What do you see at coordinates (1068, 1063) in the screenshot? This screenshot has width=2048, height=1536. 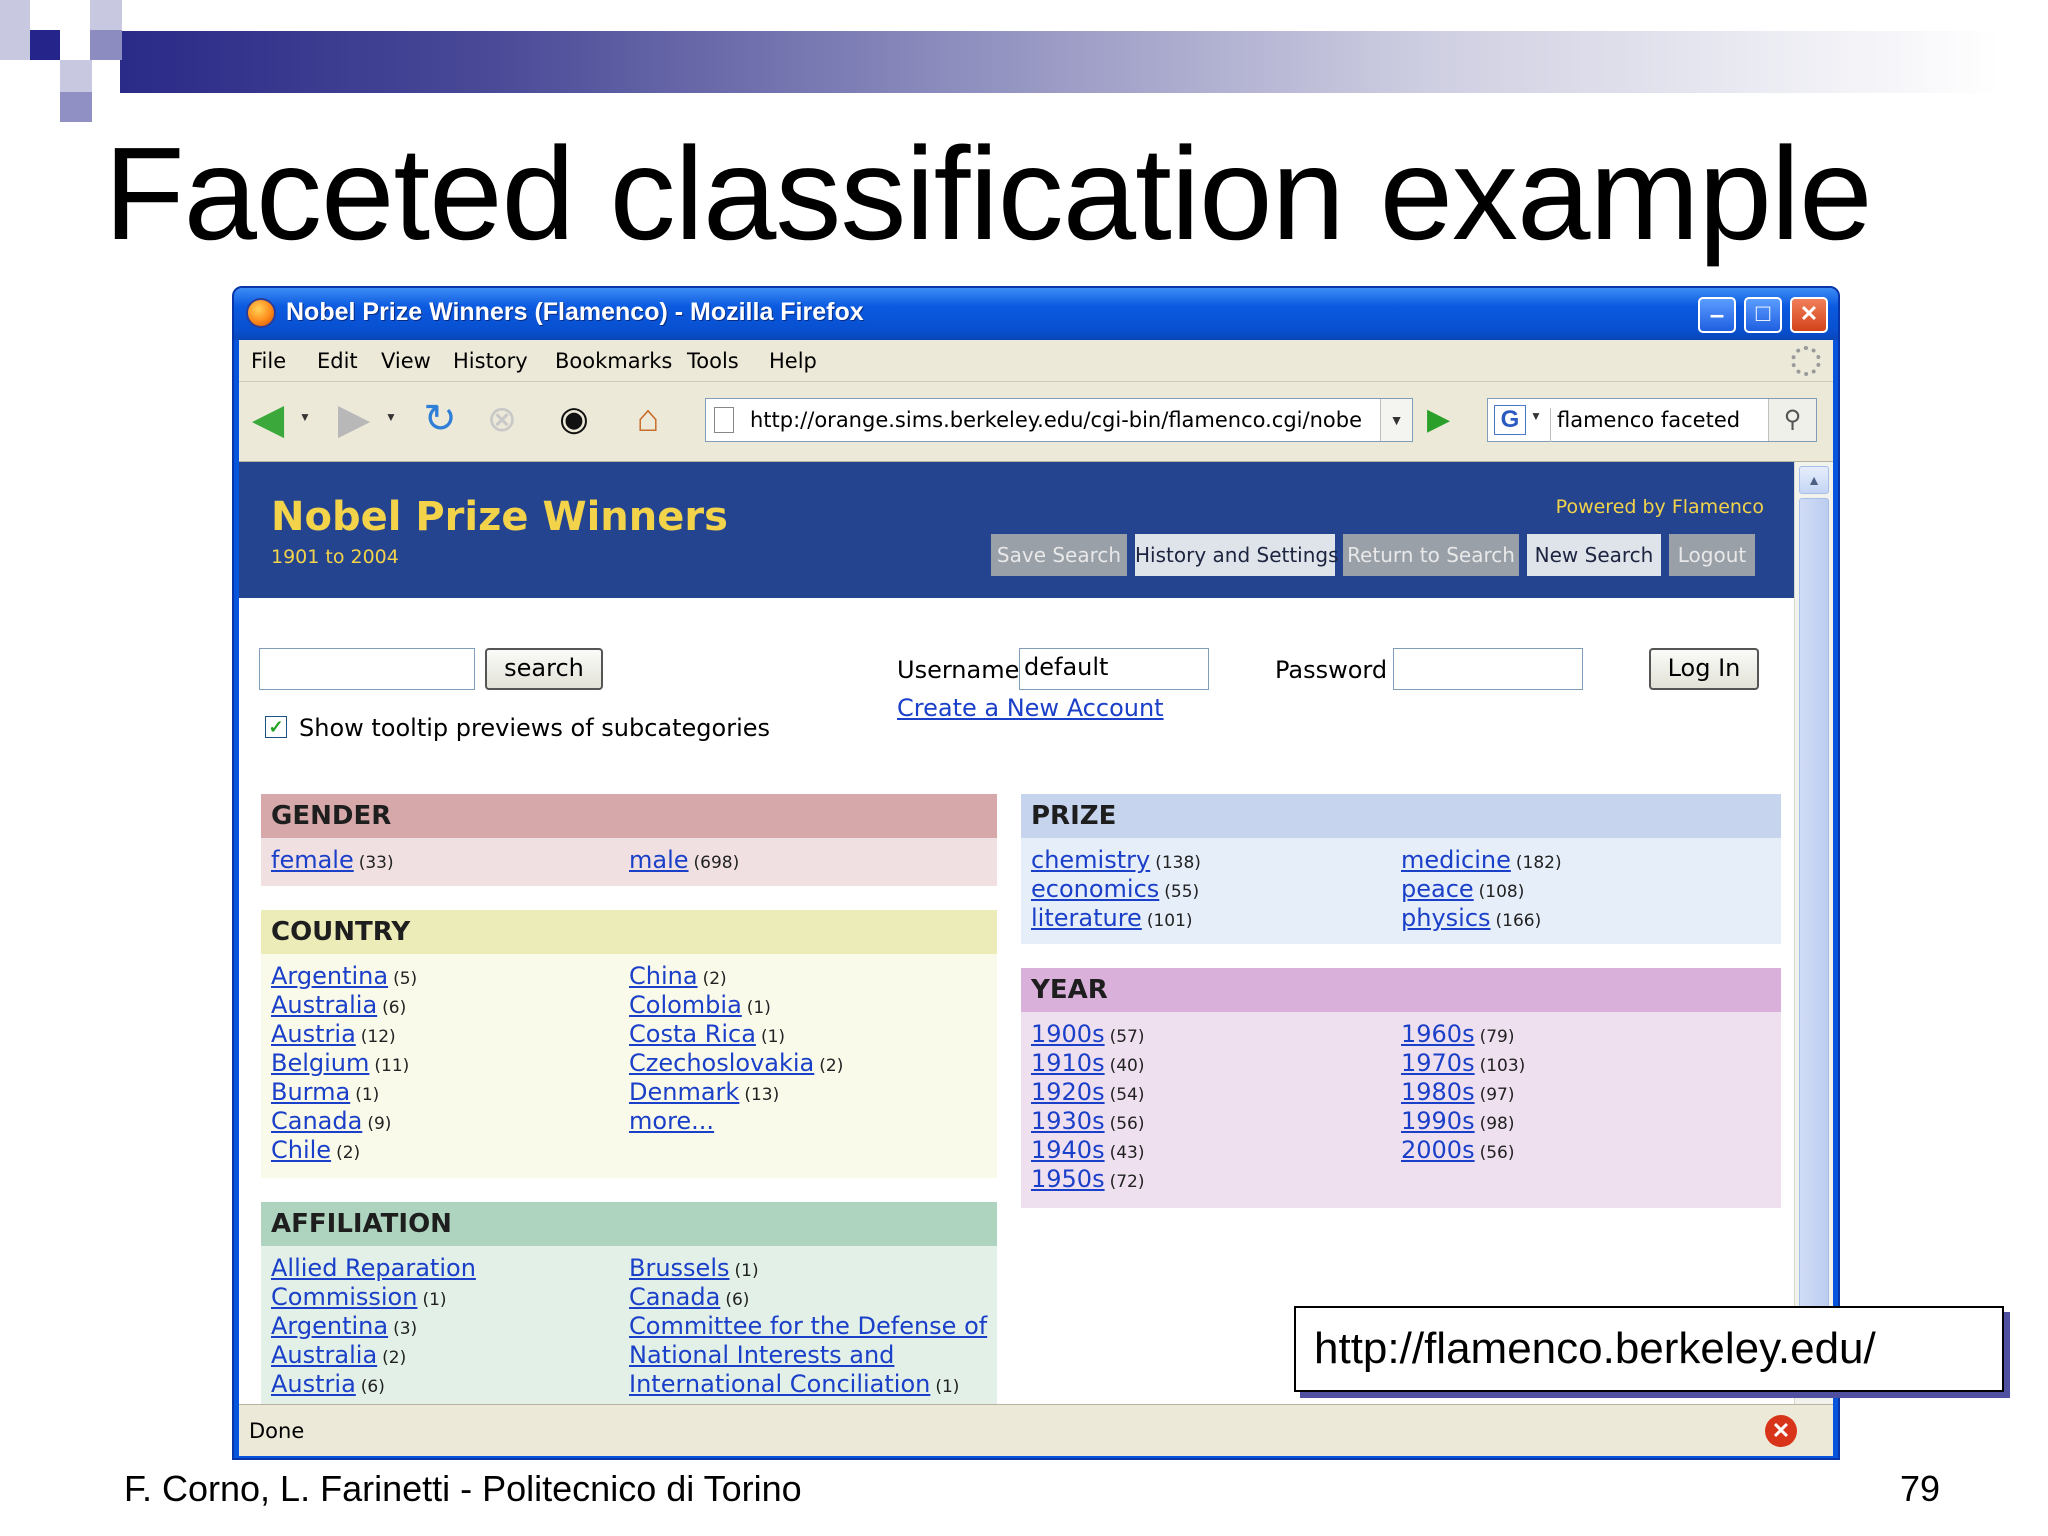 I see `facet-link: 1910s` at bounding box center [1068, 1063].